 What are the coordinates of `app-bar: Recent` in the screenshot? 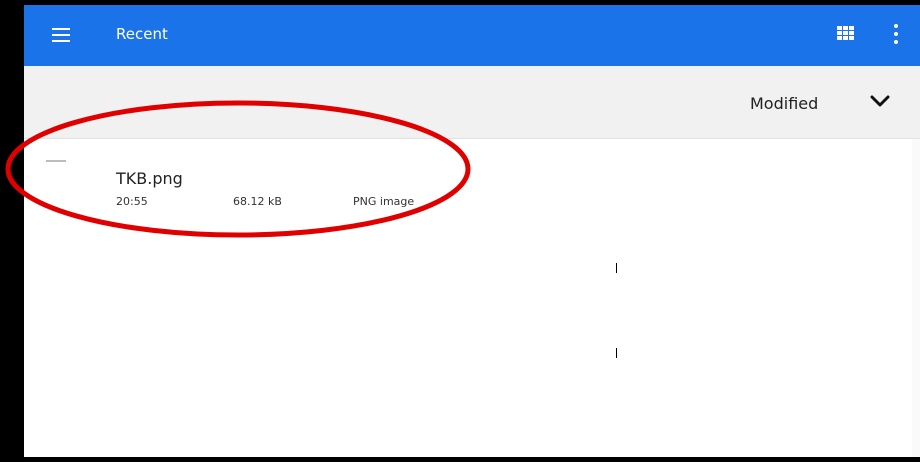 It's located at (472, 35).